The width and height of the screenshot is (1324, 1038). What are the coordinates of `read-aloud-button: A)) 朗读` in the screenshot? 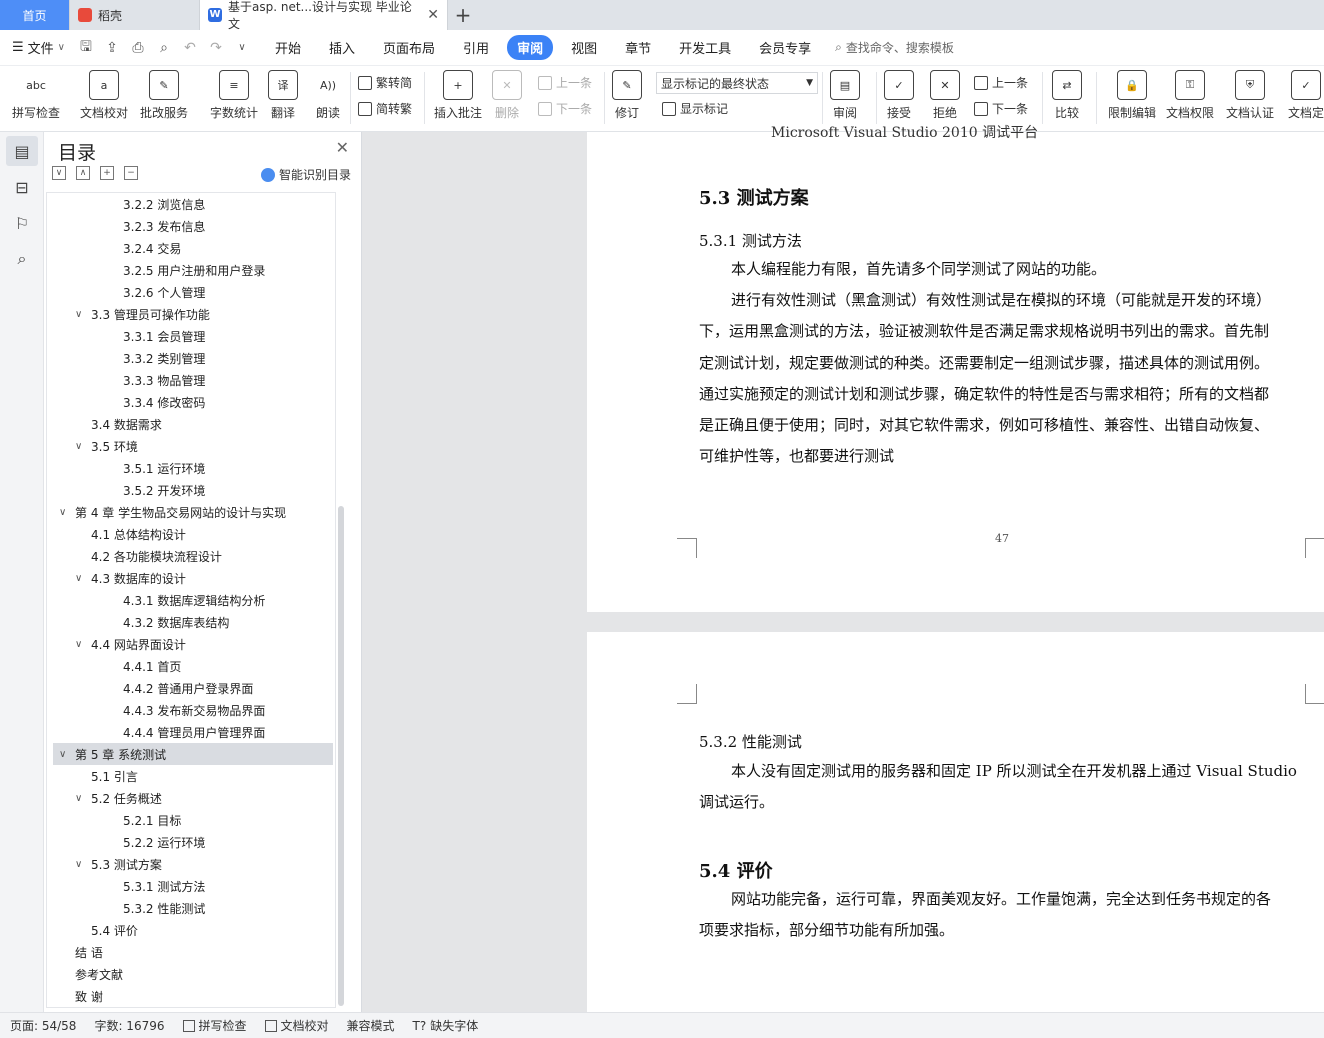 It's located at (328, 95).